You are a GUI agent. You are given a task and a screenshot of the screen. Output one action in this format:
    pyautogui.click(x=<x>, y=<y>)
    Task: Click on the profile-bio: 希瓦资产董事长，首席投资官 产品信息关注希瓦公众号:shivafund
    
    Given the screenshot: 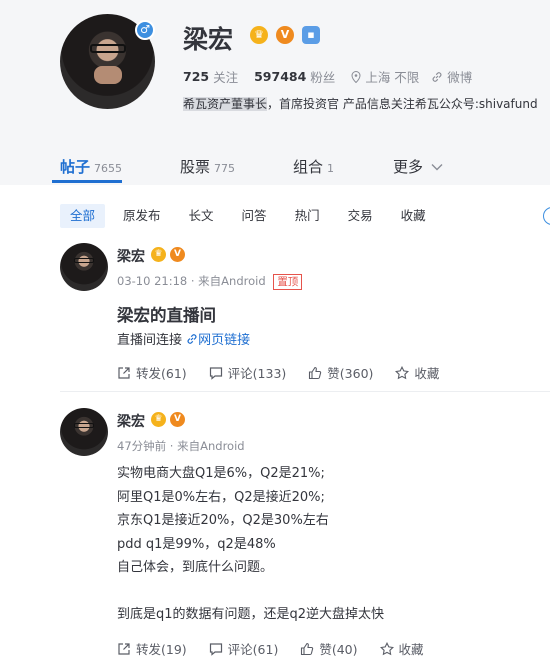 What is the action you would take?
    pyautogui.click(x=360, y=103)
    